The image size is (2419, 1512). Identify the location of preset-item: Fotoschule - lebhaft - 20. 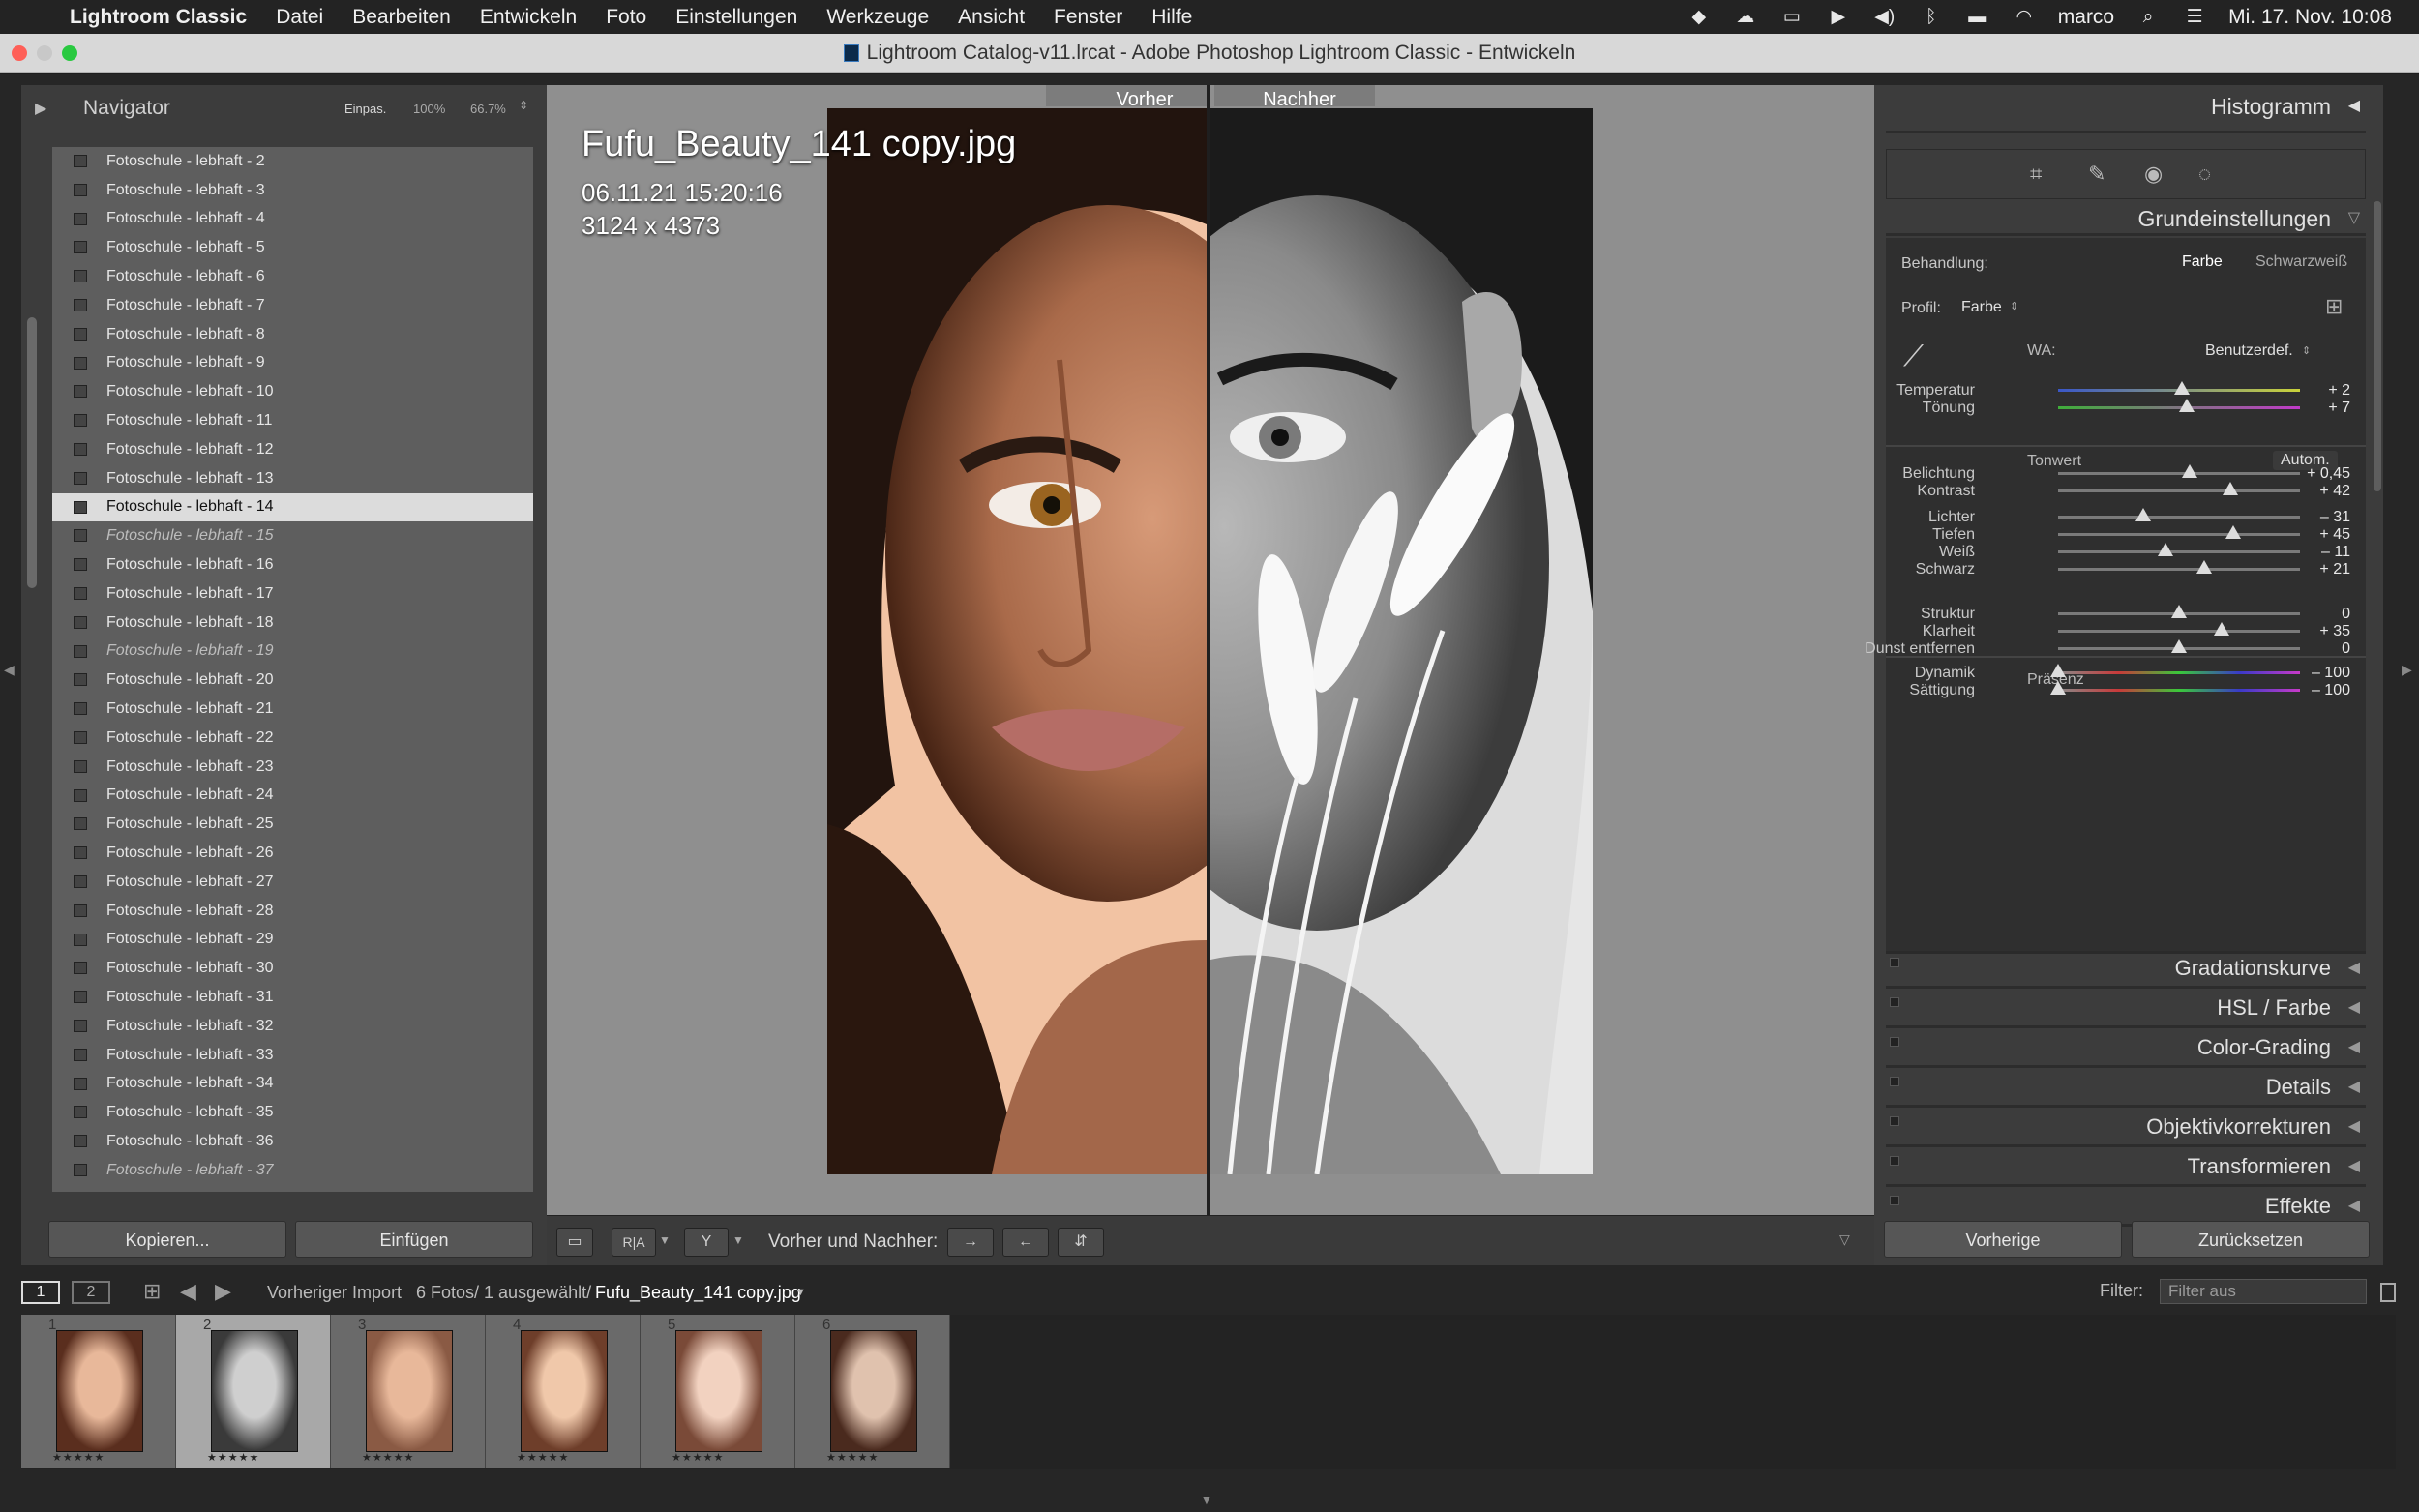
(293, 681).